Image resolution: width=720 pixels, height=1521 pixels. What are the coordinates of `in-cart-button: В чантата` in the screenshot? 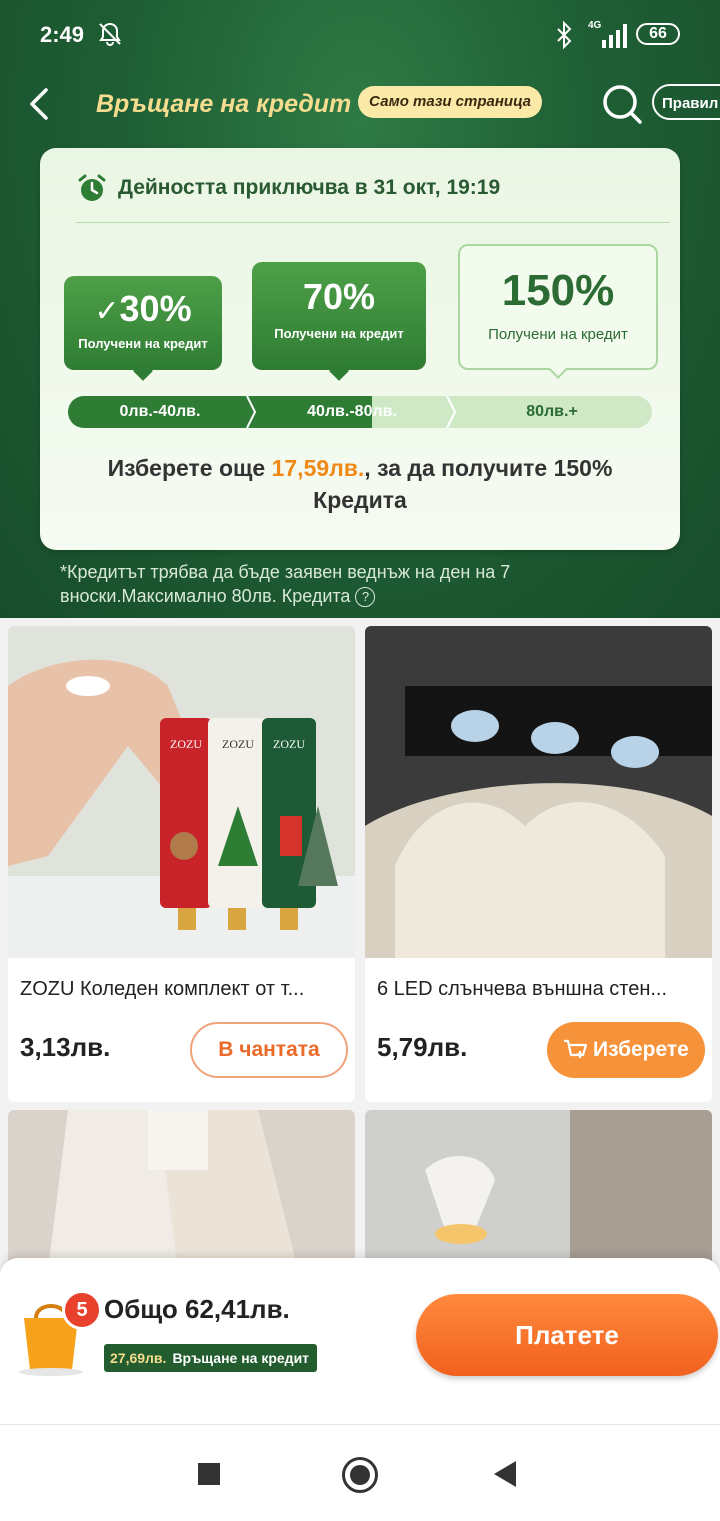 It's located at (269, 1050).